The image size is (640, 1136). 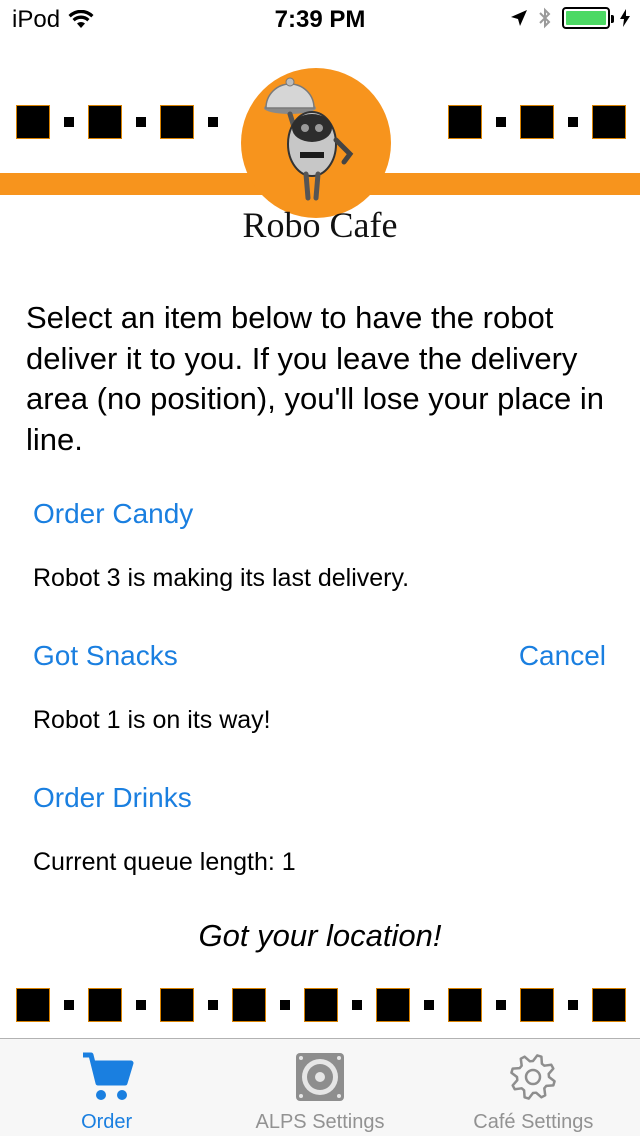 What do you see at coordinates (519, 18) in the screenshot?
I see `location-arrow-icon` at bounding box center [519, 18].